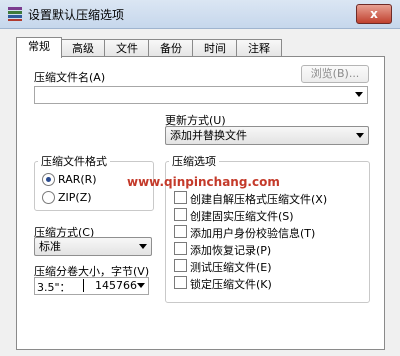  What do you see at coordinates (180, 197) in the screenshot?
I see `sfx-checkbox` at bounding box center [180, 197].